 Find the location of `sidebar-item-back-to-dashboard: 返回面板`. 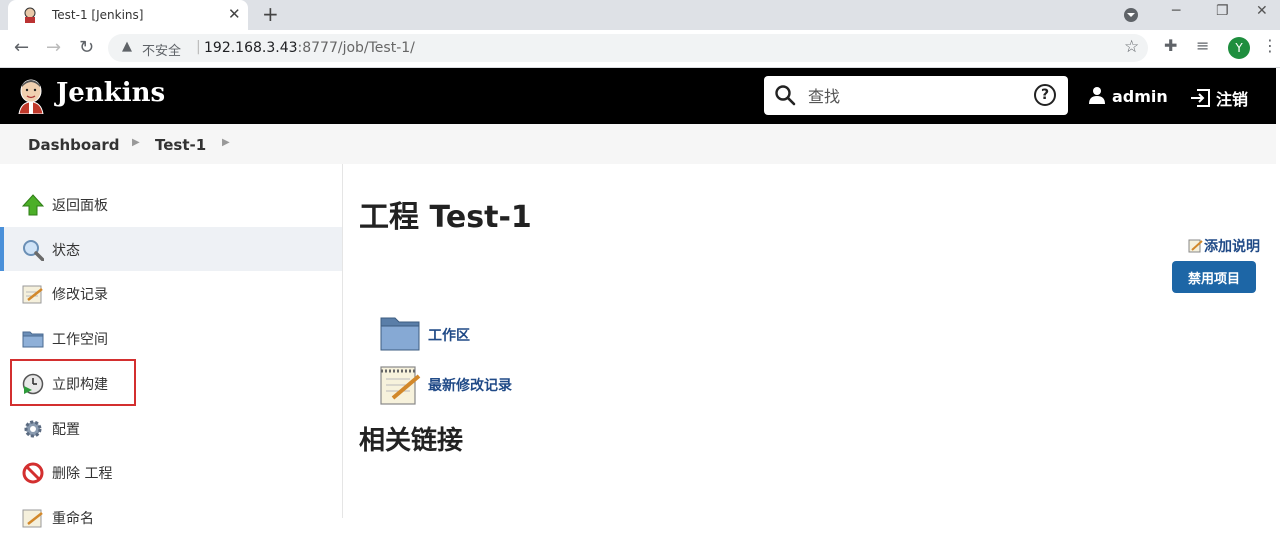

sidebar-item-back-to-dashboard: 返回面板 is located at coordinates (171, 204).